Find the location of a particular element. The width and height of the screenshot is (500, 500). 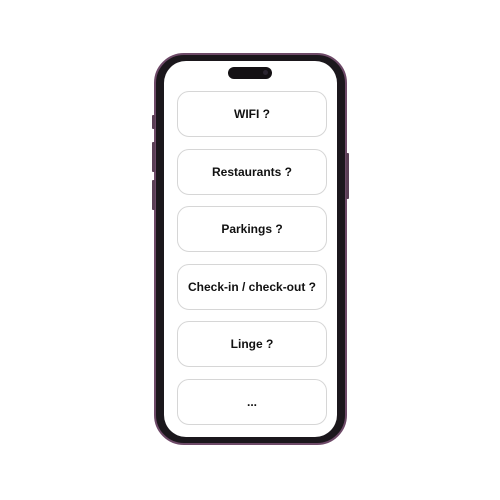

restaurants-button: Restaurants ? is located at coordinates (252, 171).